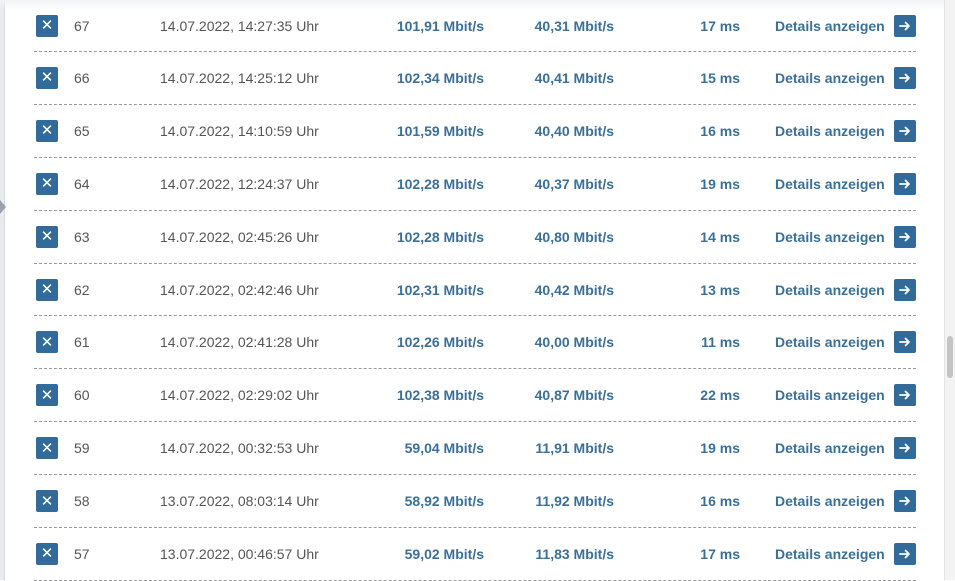  What do you see at coordinates (82, 342) in the screenshot?
I see `result-id: 61` at bounding box center [82, 342].